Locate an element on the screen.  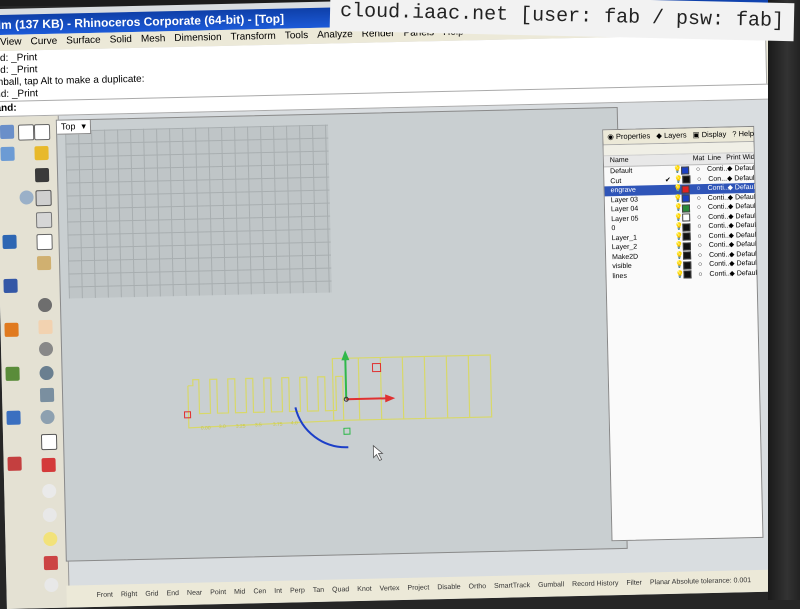
tab-layers: ◆ Layers is located at coordinates (671, 135).